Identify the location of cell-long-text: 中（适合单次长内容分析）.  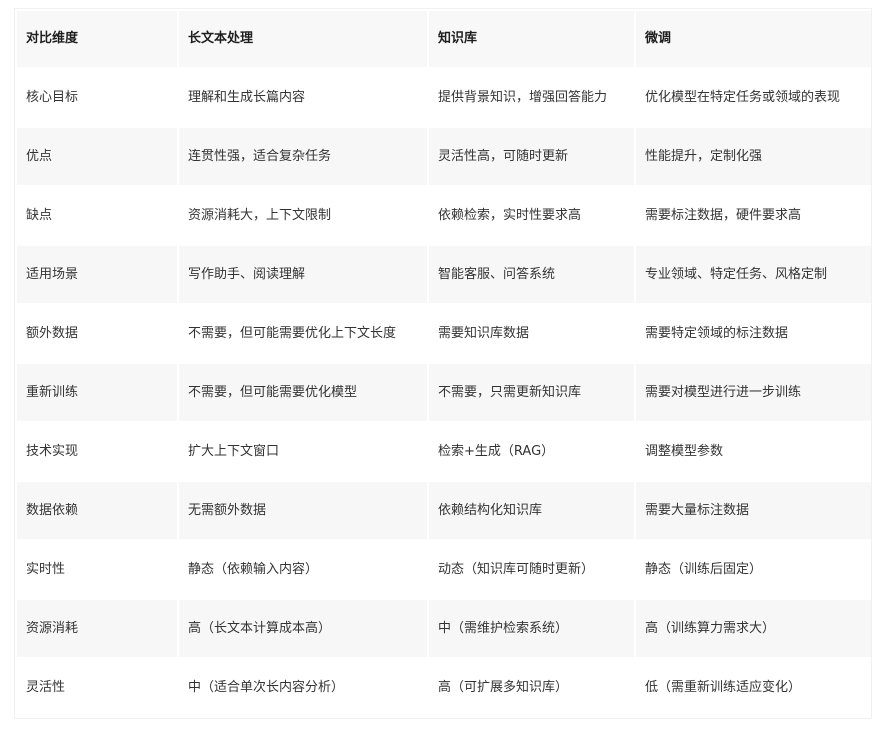
(303, 687).